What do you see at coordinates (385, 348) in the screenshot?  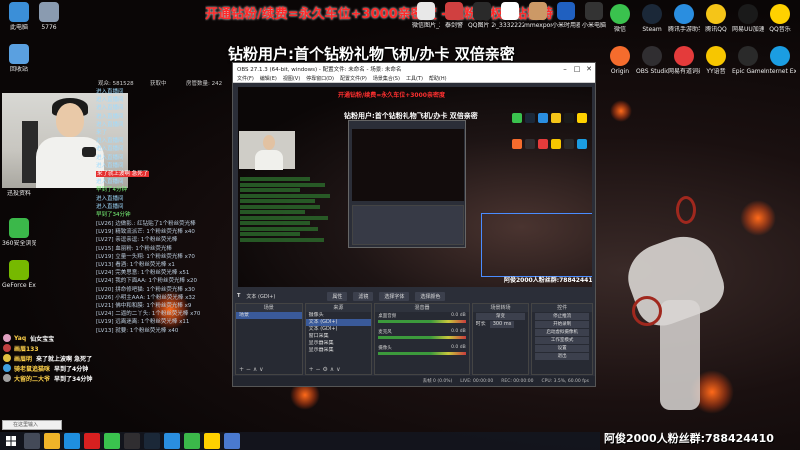 I see `mixer-channel-name: 摄像头` at bounding box center [385, 348].